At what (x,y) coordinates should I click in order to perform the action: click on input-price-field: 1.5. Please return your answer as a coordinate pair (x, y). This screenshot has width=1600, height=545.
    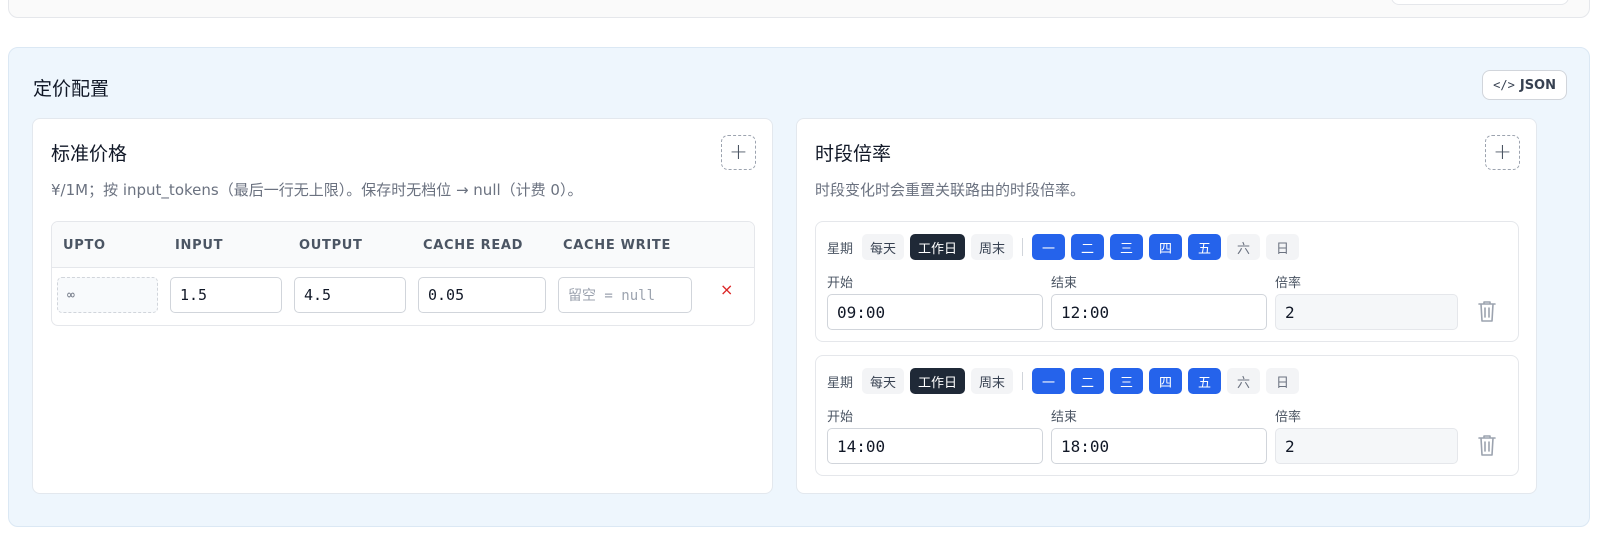
    Looking at the image, I should click on (226, 295).